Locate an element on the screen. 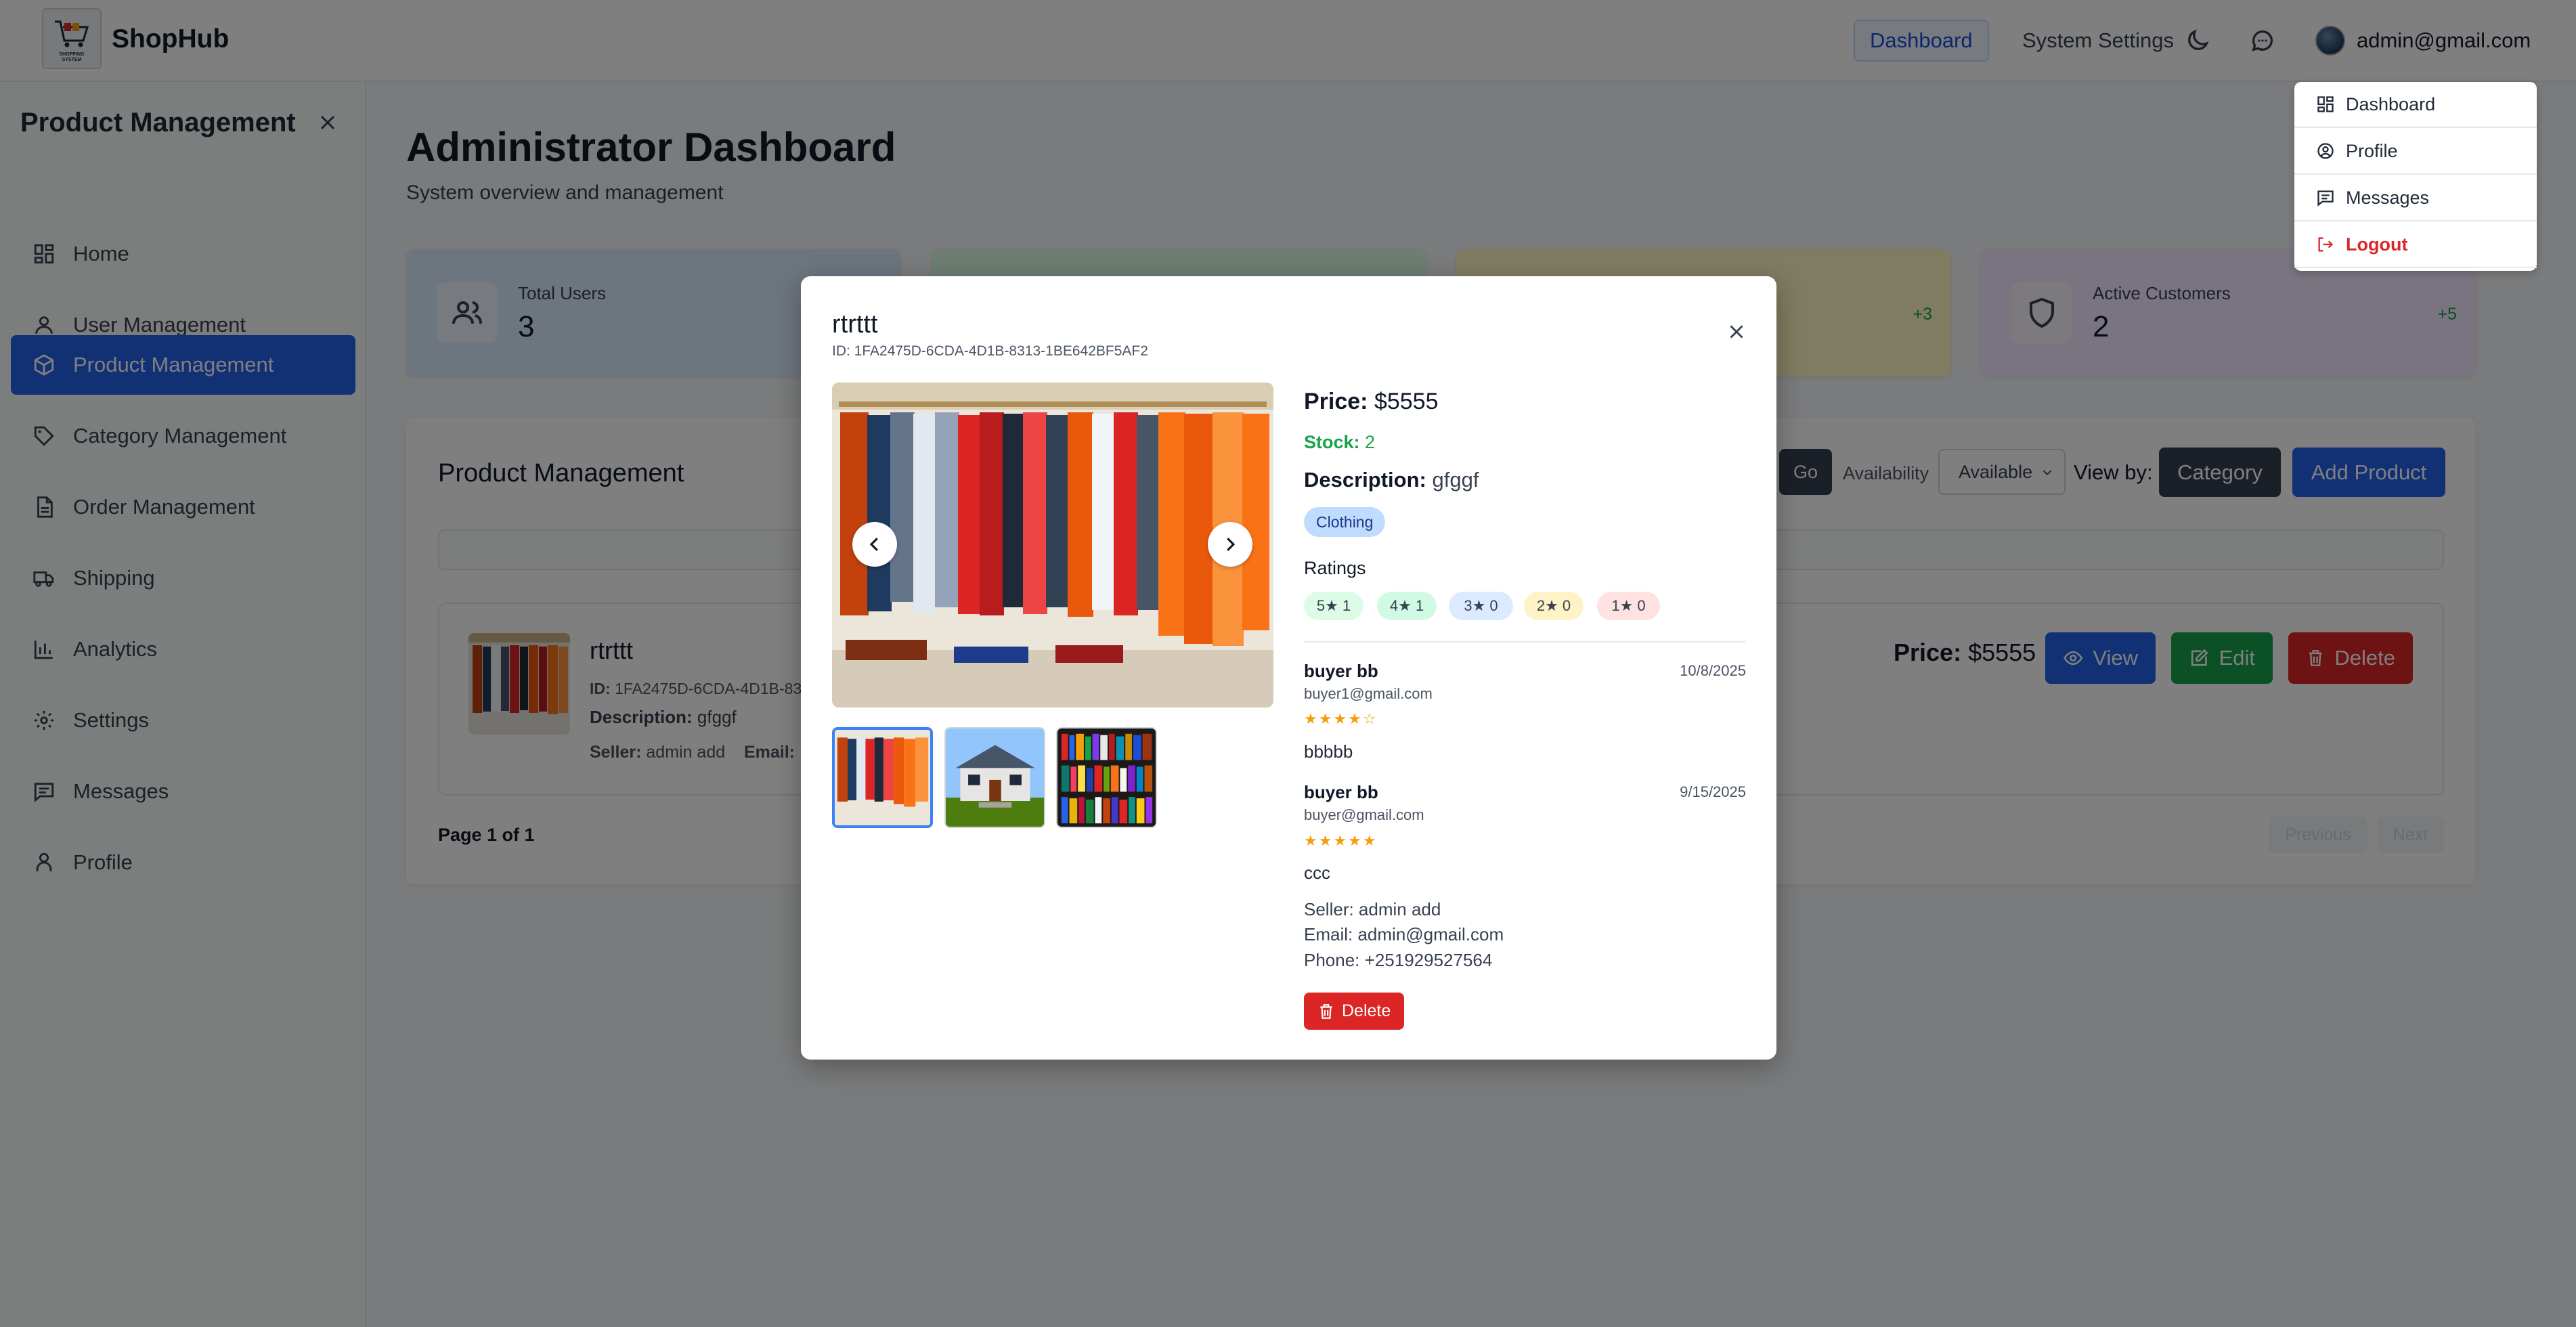  user-circle-icon is located at coordinates (2325, 151).